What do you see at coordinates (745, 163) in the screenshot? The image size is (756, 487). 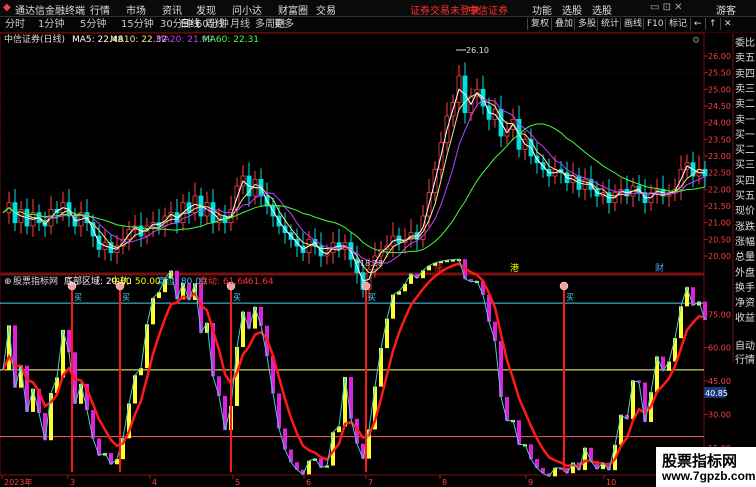 I see `sidebar-field: 买三` at bounding box center [745, 163].